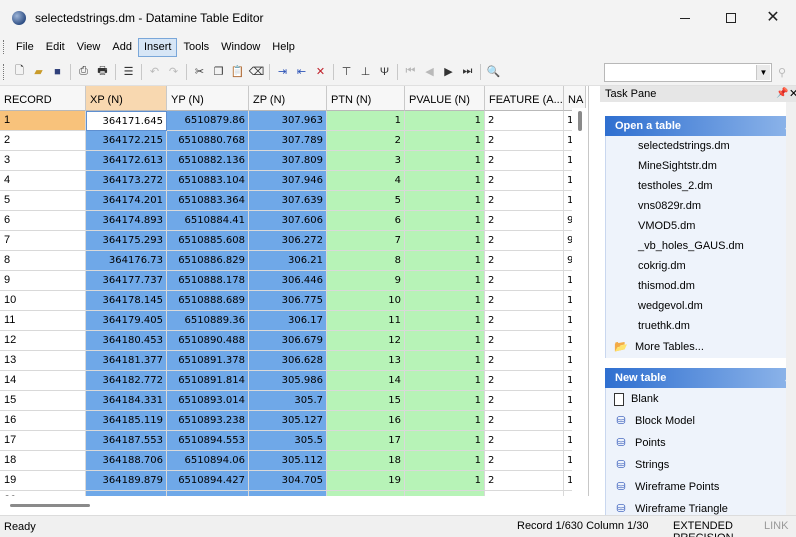  Describe the element at coordinates (700, 421) in the screenshot. I see `new-table-item: ⛁ Block Model` at that location.